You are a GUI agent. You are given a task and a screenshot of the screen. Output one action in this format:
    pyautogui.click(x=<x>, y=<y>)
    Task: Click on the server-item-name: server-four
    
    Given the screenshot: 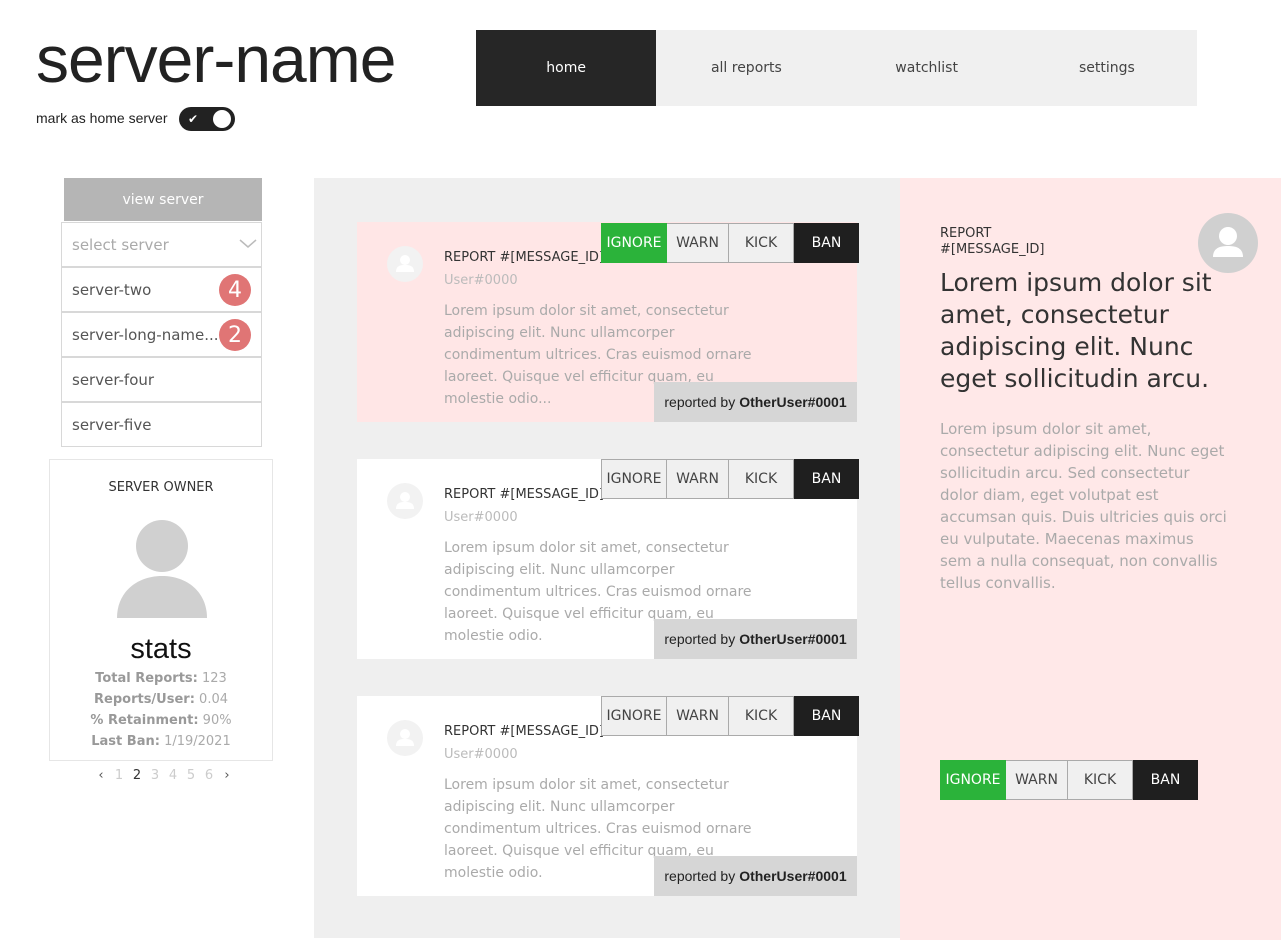 What is the action you would take?
    pyautogui.click(x=113, y=379)
    